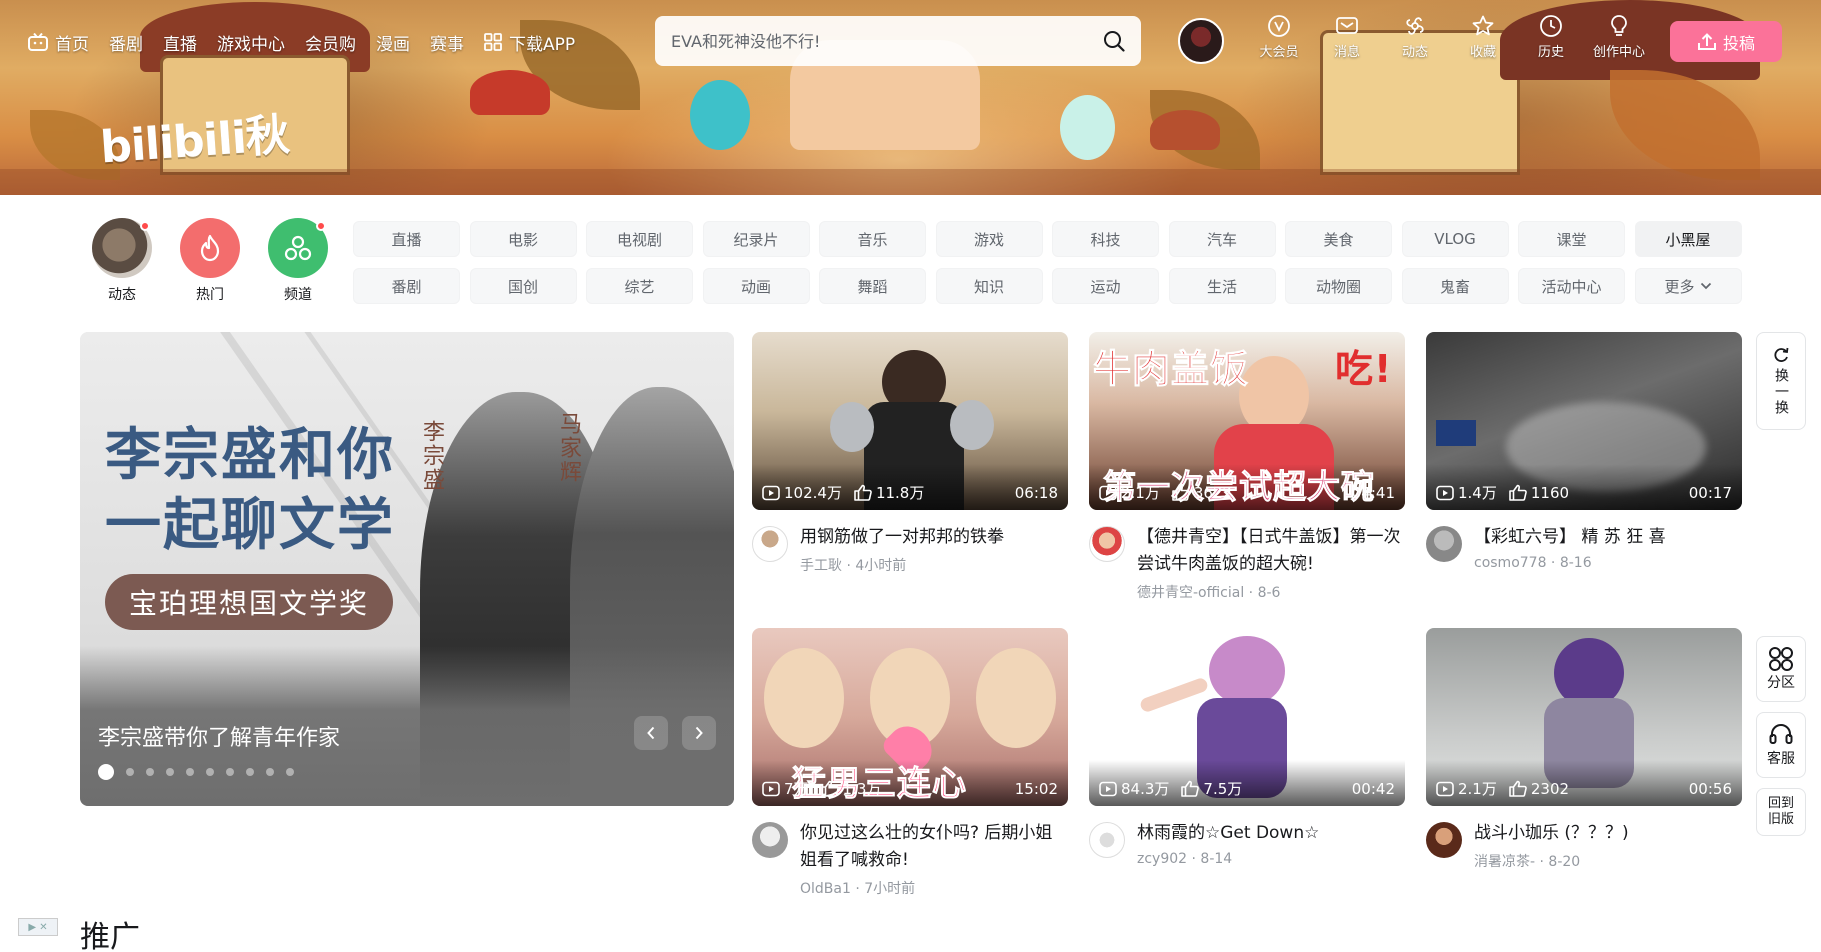  Describe the element at coordinates (651, 733) in the screenshot. I see `carousel-prev-button` at that location.